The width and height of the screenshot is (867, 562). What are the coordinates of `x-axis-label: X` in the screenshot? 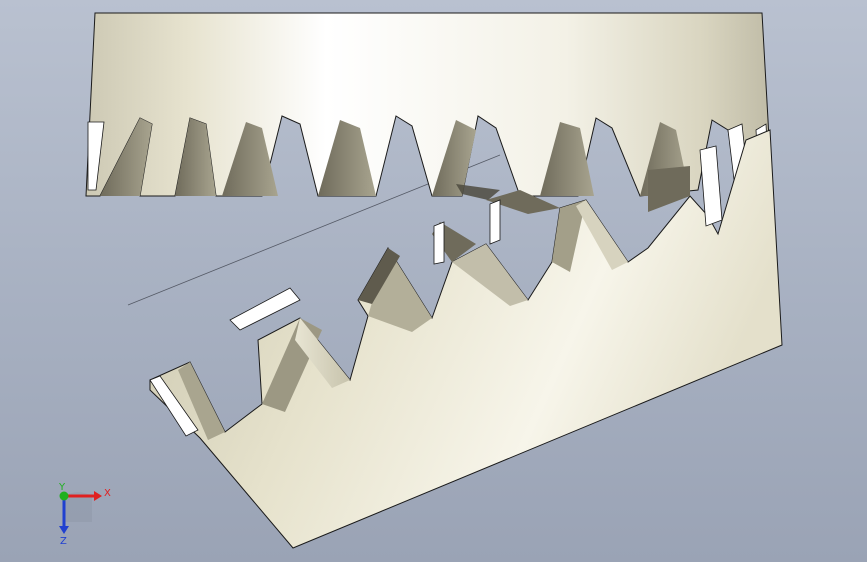 It's located at (107, 493).